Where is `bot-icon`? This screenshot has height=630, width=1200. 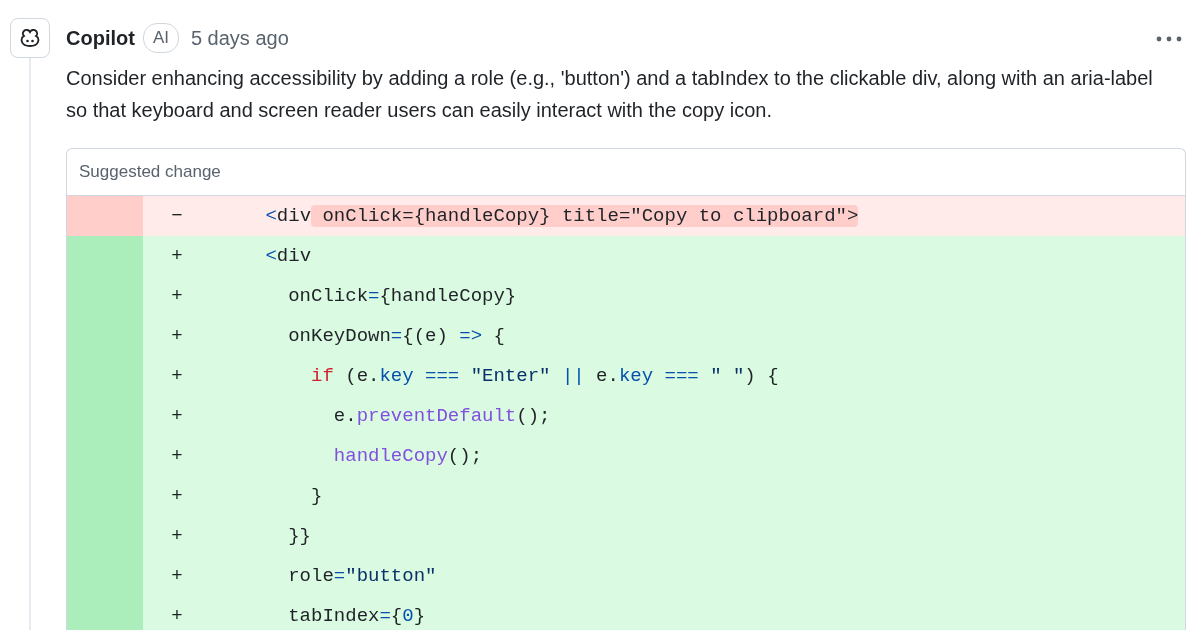 bot-icon is located at coordinates (30, 38).